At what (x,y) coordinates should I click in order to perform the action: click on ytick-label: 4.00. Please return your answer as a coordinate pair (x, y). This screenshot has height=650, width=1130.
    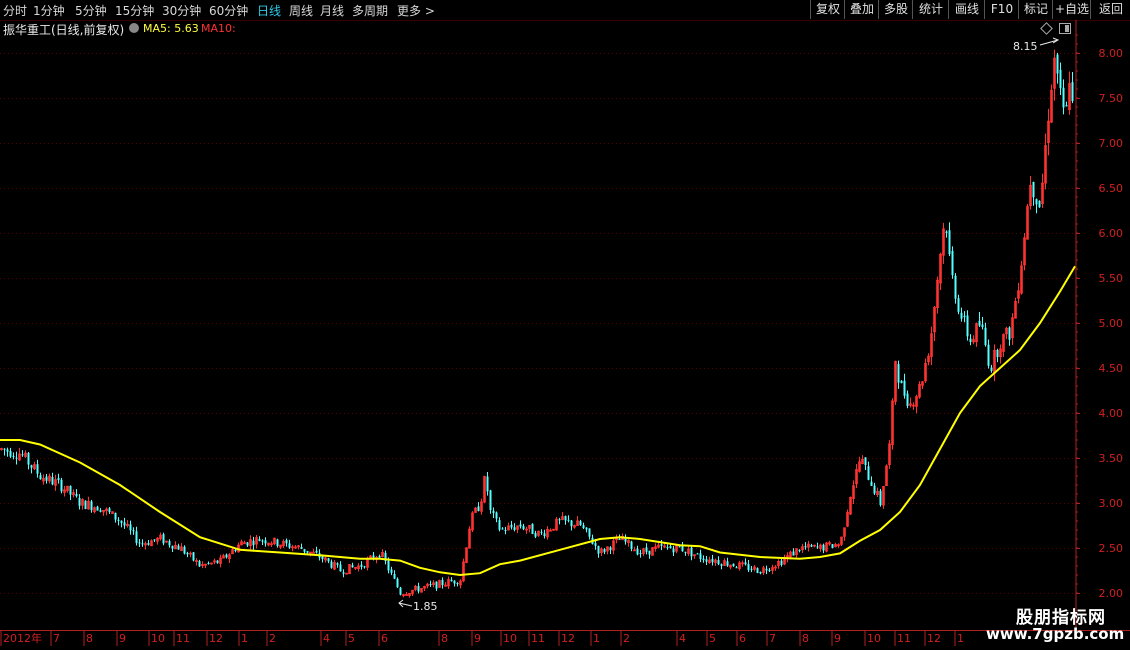
    Looking at the image, I should click on (1111, 413).